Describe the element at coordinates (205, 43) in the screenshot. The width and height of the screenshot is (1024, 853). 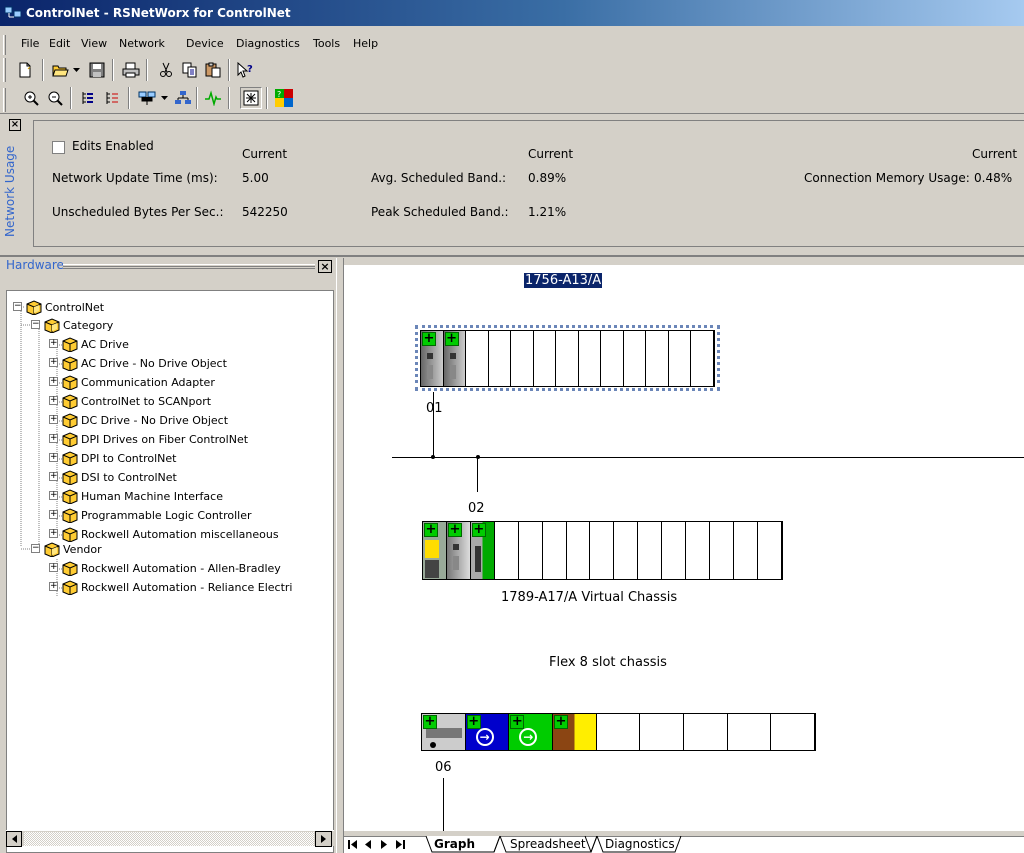
I see `menu-device: Device` at that location.